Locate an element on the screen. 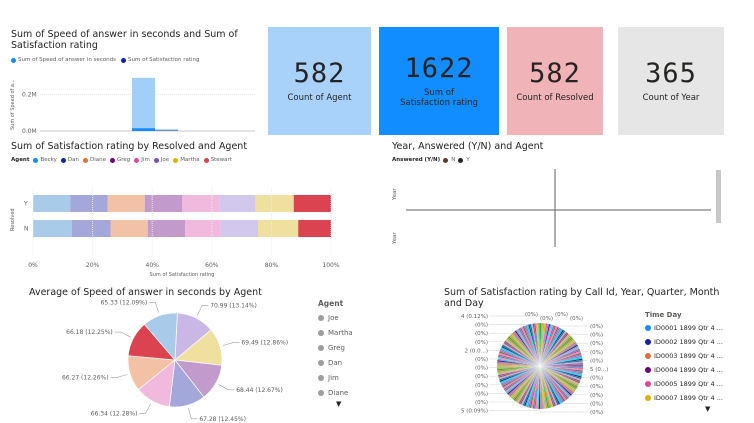  chart4-legend-label: Greg is located at coordinates (336, 347).